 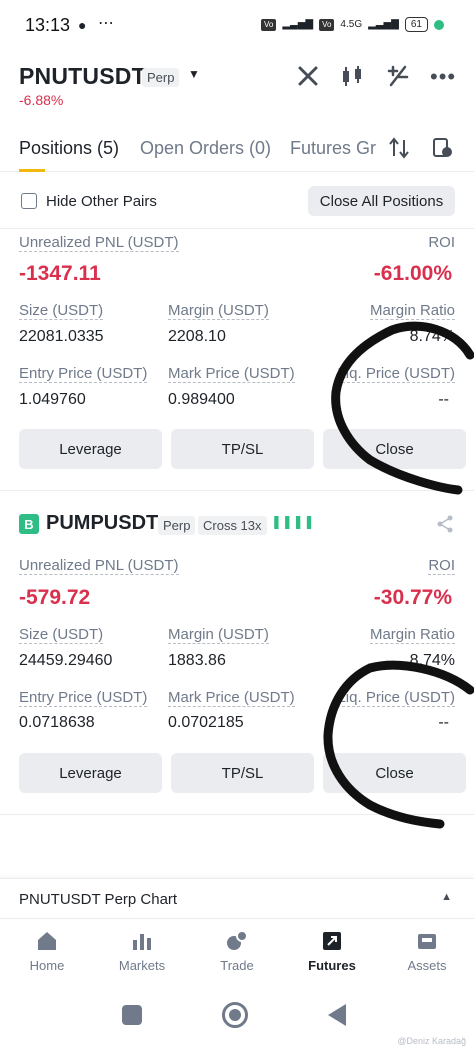 What do you see at coordinates (82, 25) in the screenshot?
I see `chat-icon: ●` at bounding box center [82, 25].